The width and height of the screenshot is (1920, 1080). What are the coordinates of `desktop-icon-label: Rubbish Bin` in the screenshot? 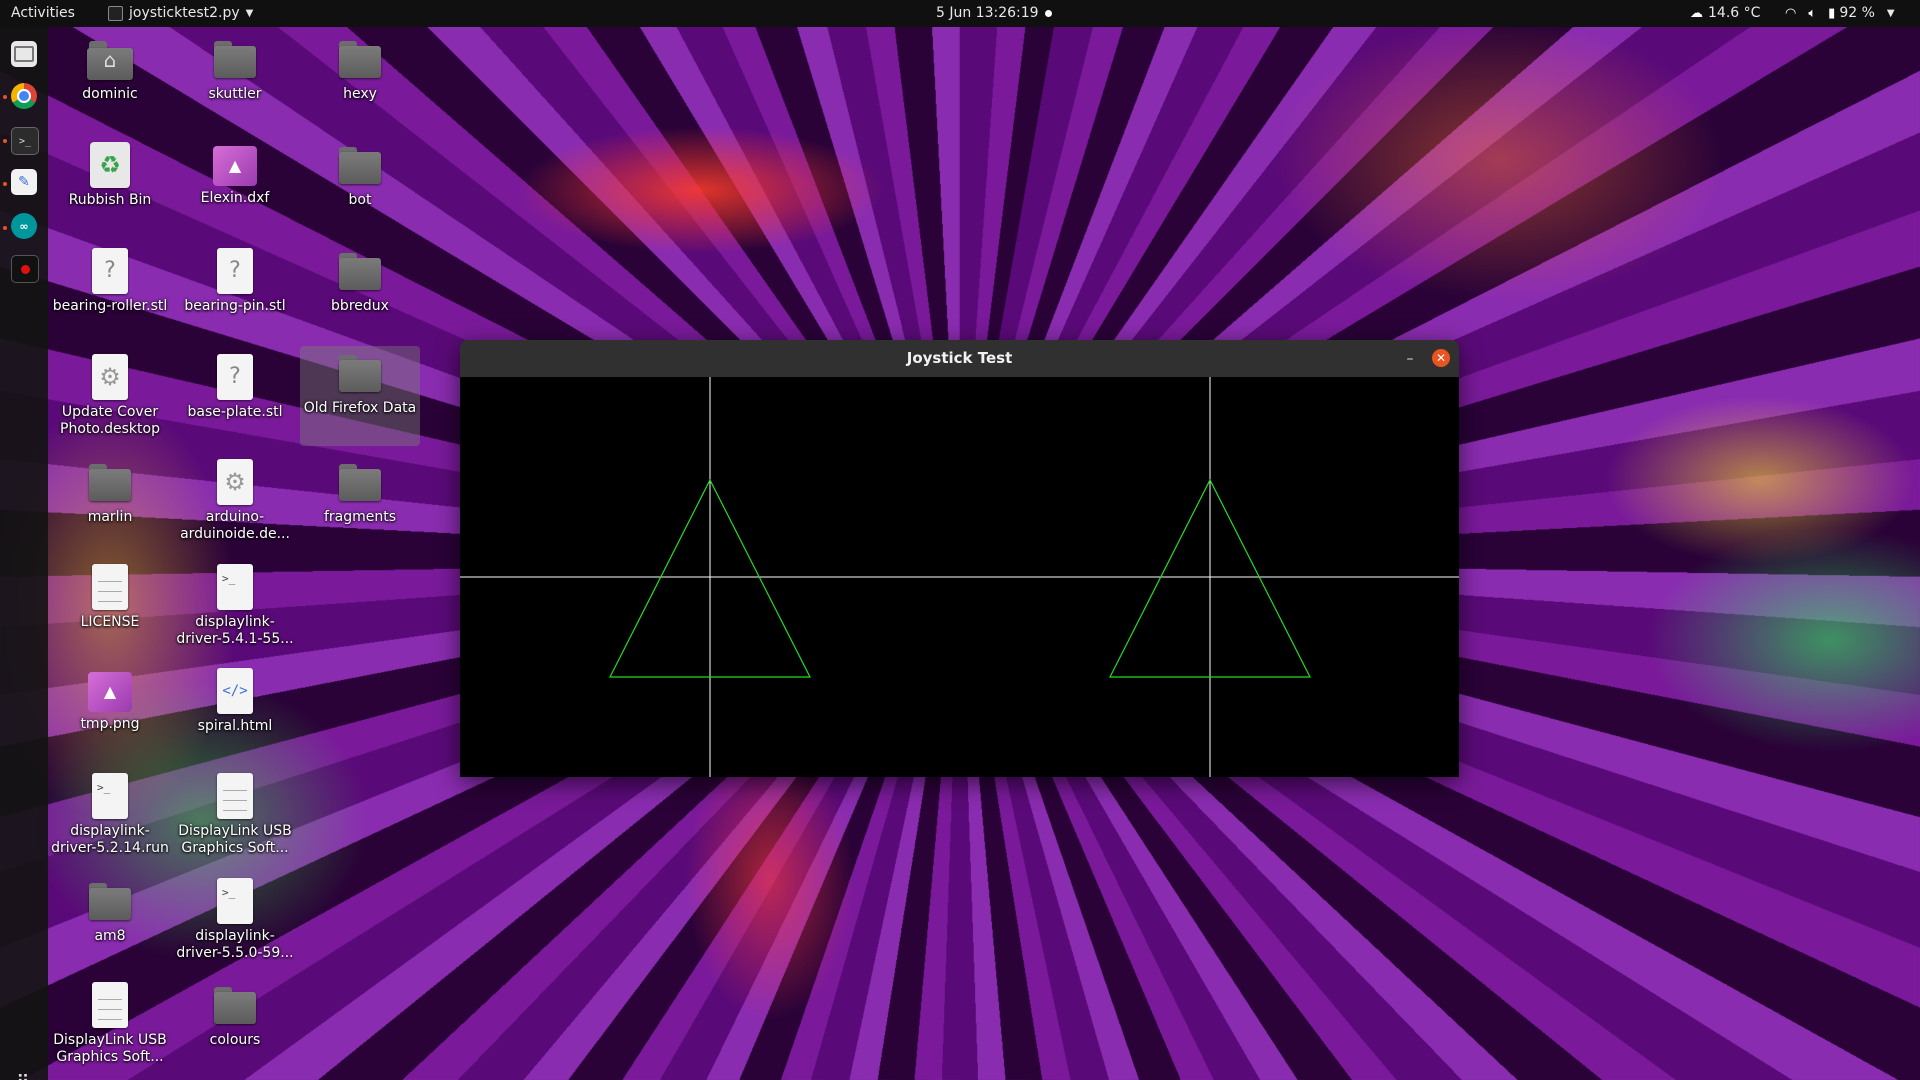 It's located at (110, 200).